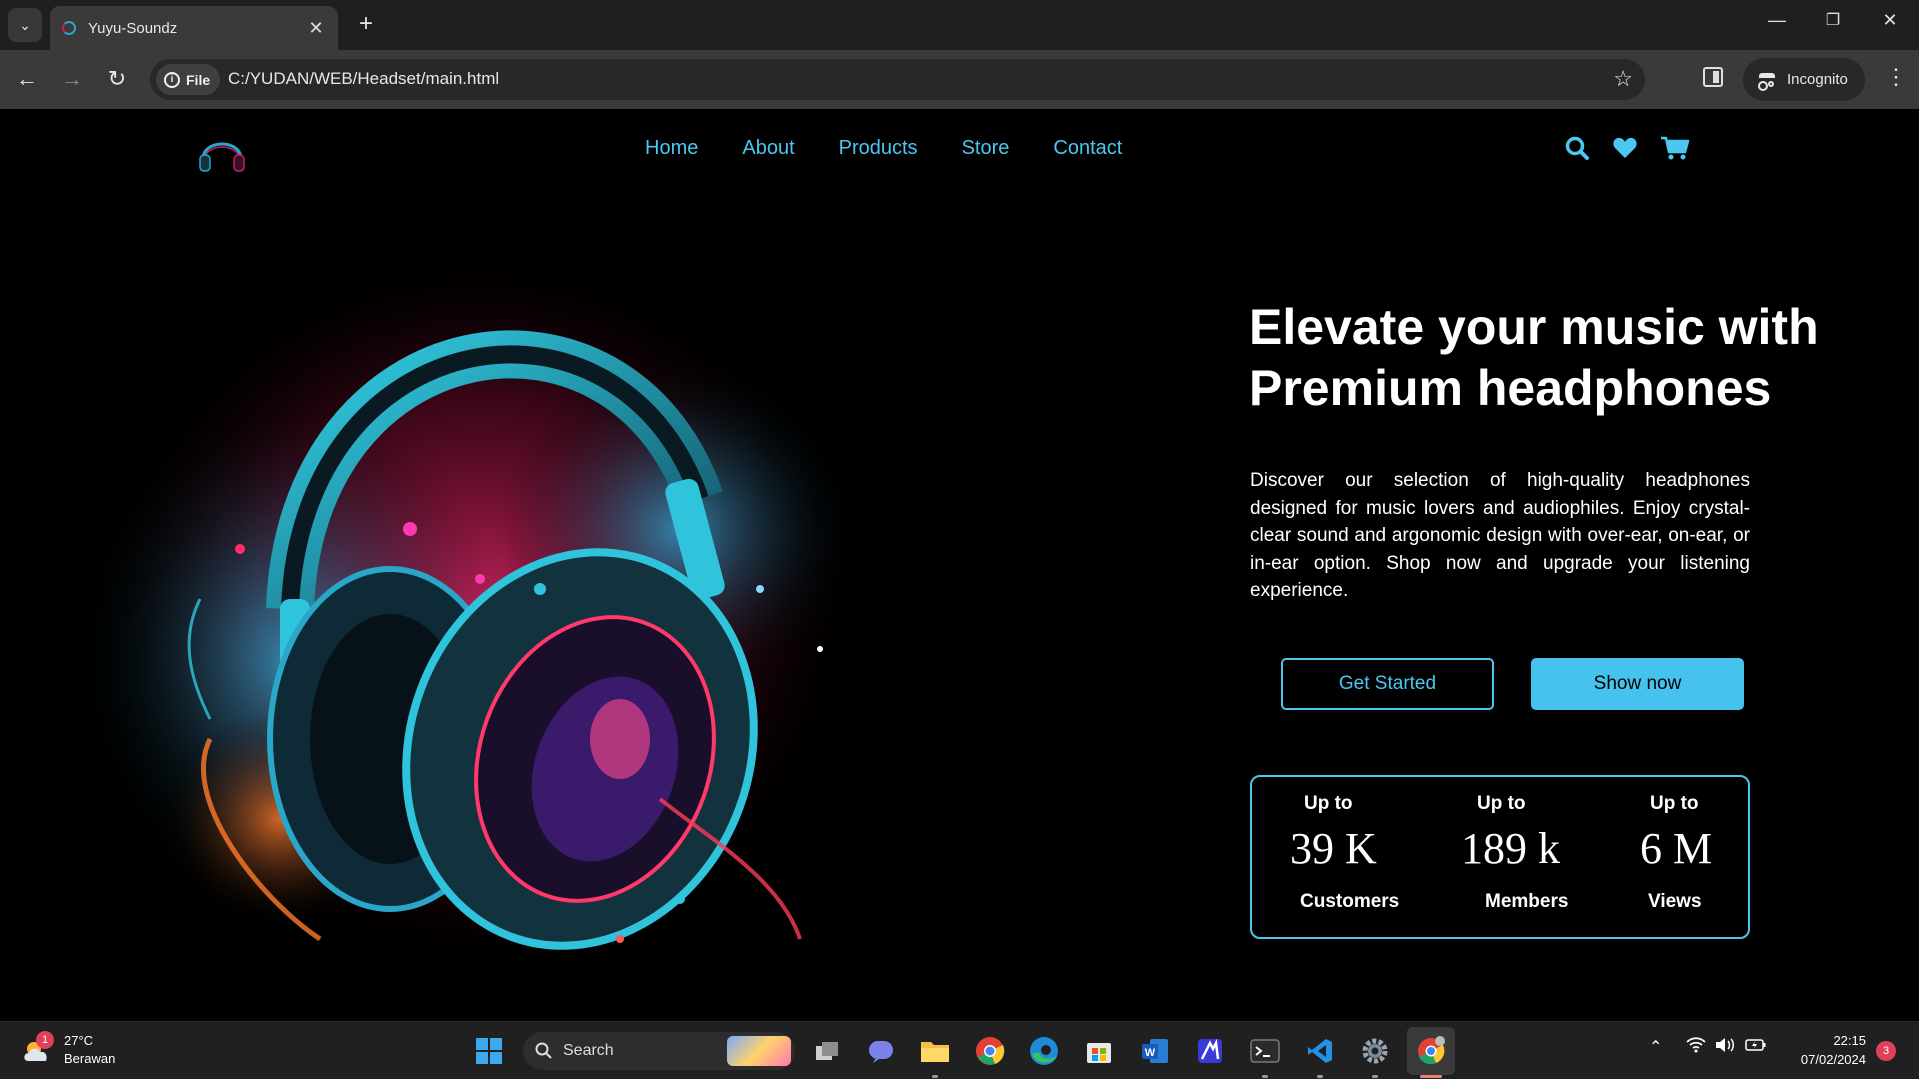  Describe the element at coordinates (1675, 901) in the screenshot. I see `stat-label: Views` at that location.